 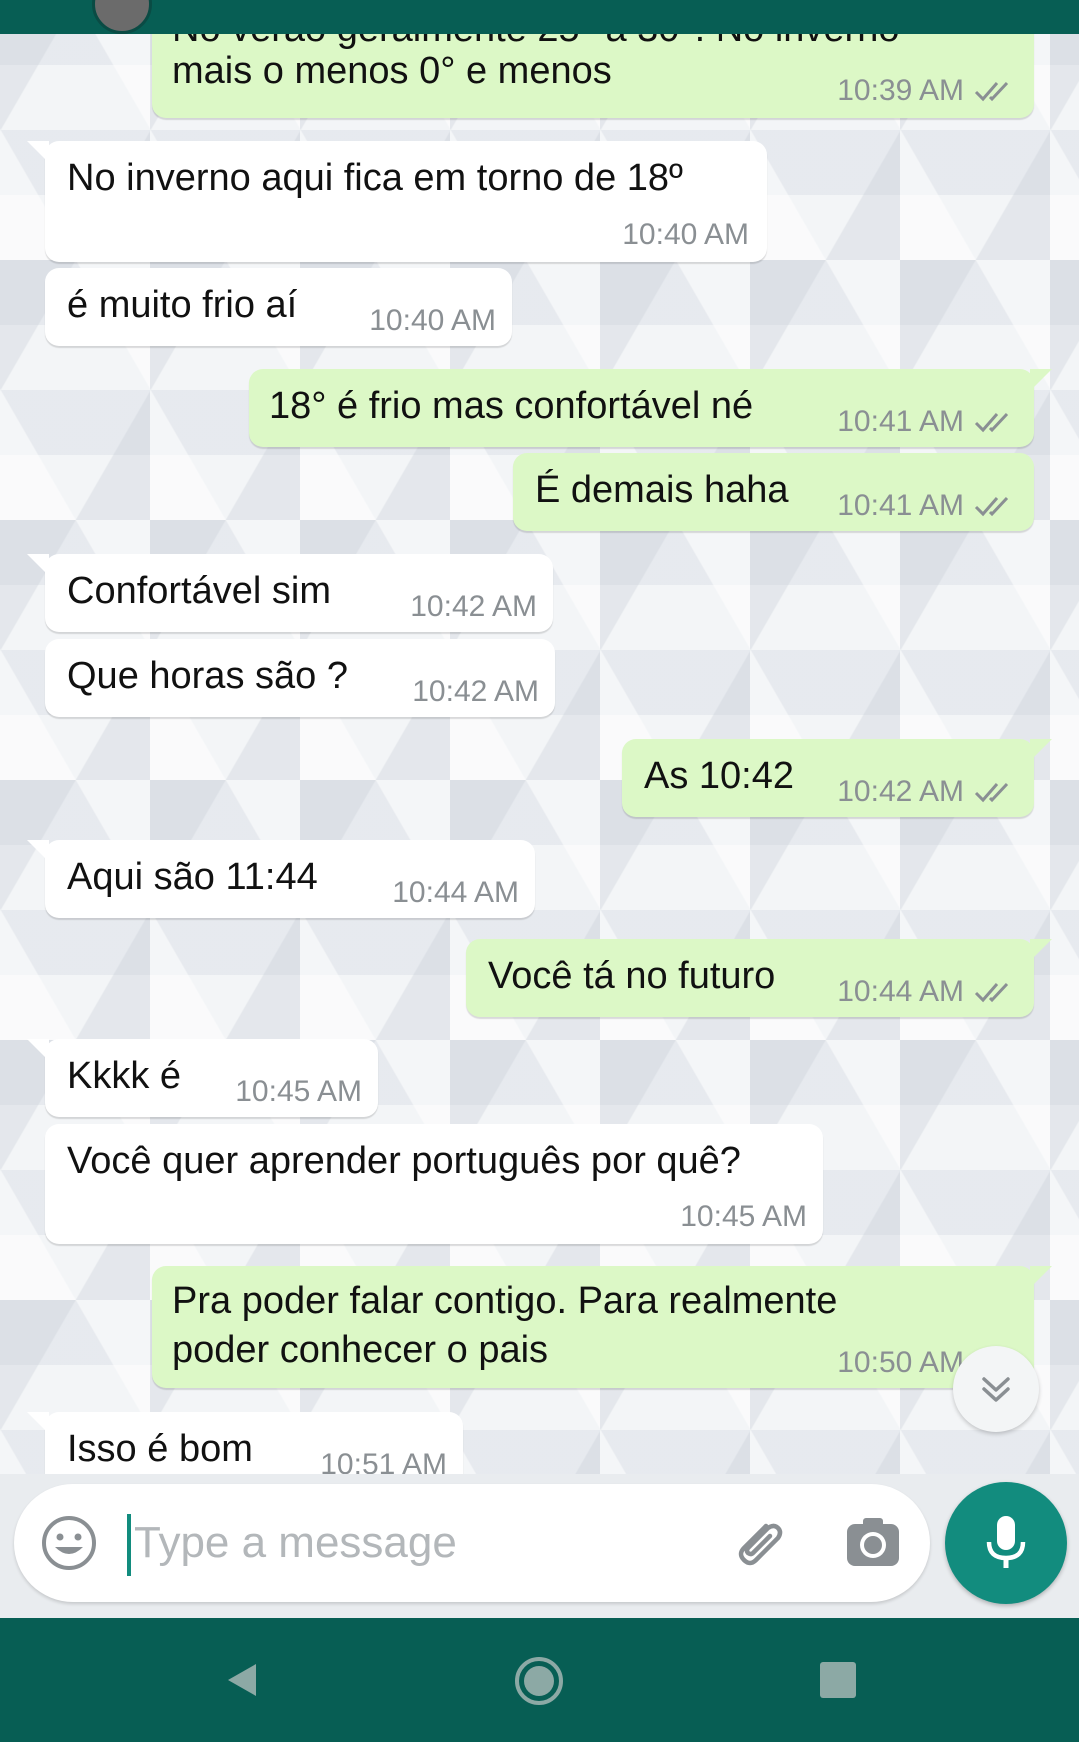 I want to click on message-bubble-incoming: Kkkk é 10:45 AM, so click(x=202, y=1078).